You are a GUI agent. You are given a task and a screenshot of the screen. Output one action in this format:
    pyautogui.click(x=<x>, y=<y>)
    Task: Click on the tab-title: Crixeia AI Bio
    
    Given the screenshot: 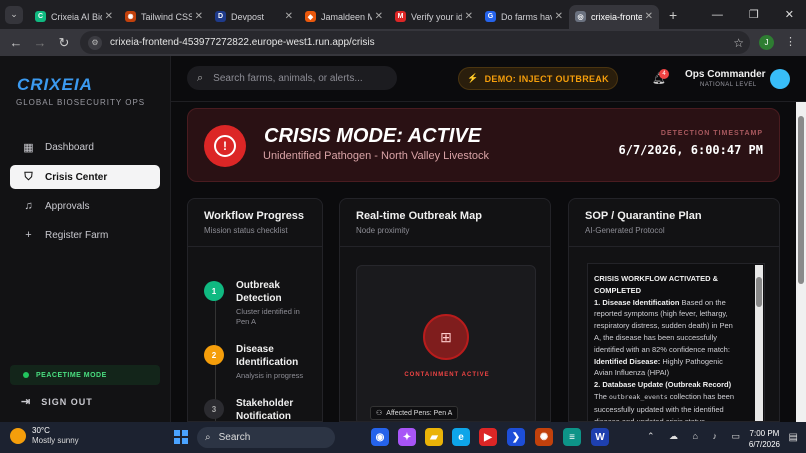 What is the action you would take?
    pyautogui.click(x=76, y=16)
    